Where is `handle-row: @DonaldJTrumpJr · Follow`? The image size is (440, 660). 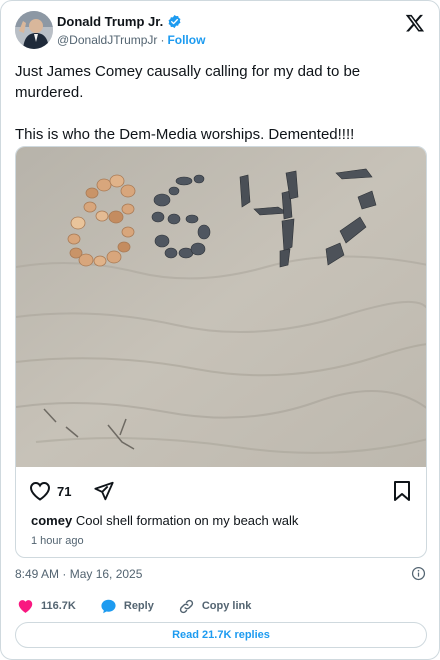 handle-row: @DonaldJTrumpJr · Follow is located at coordinates (131, 40).